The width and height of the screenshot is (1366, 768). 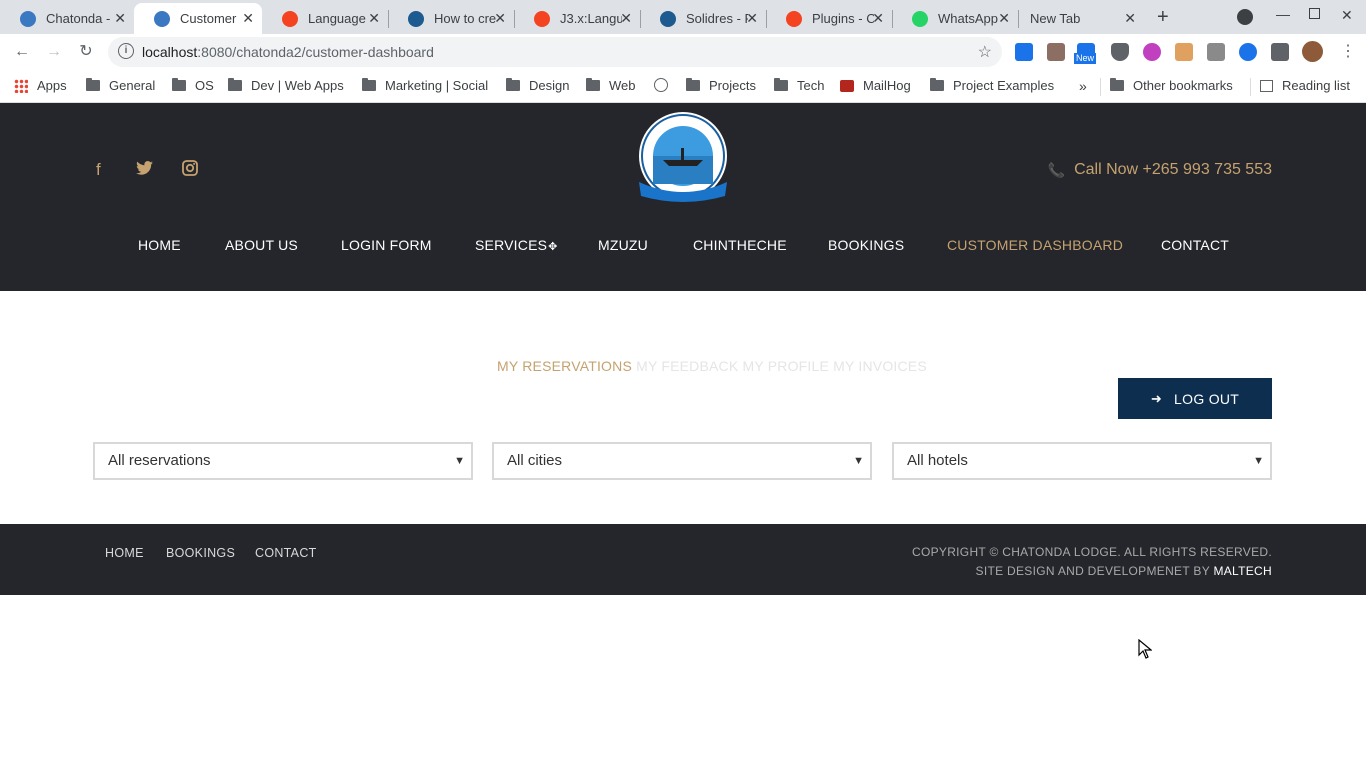 I want to click on chevron-more-icon: », so click(x=1083, y=86).